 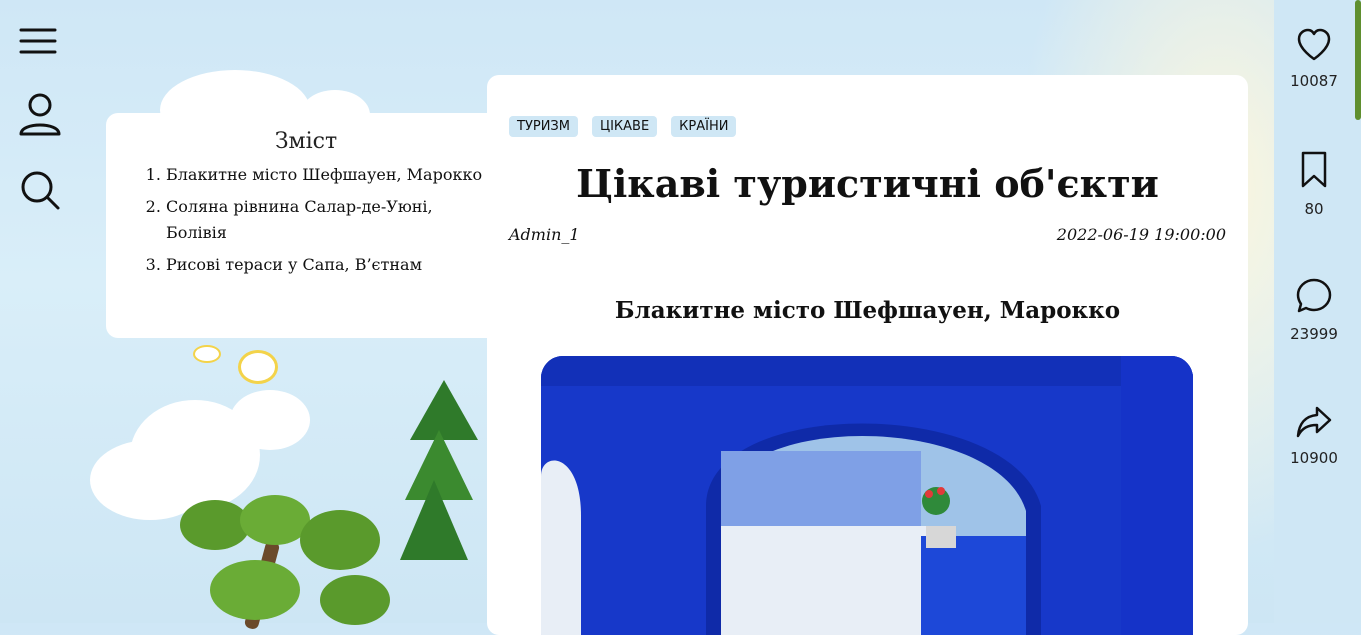 What do you see at coordinates (1314, 295) in the screenshot?
I see `comment-icon` at bounding box center [1314, 295].